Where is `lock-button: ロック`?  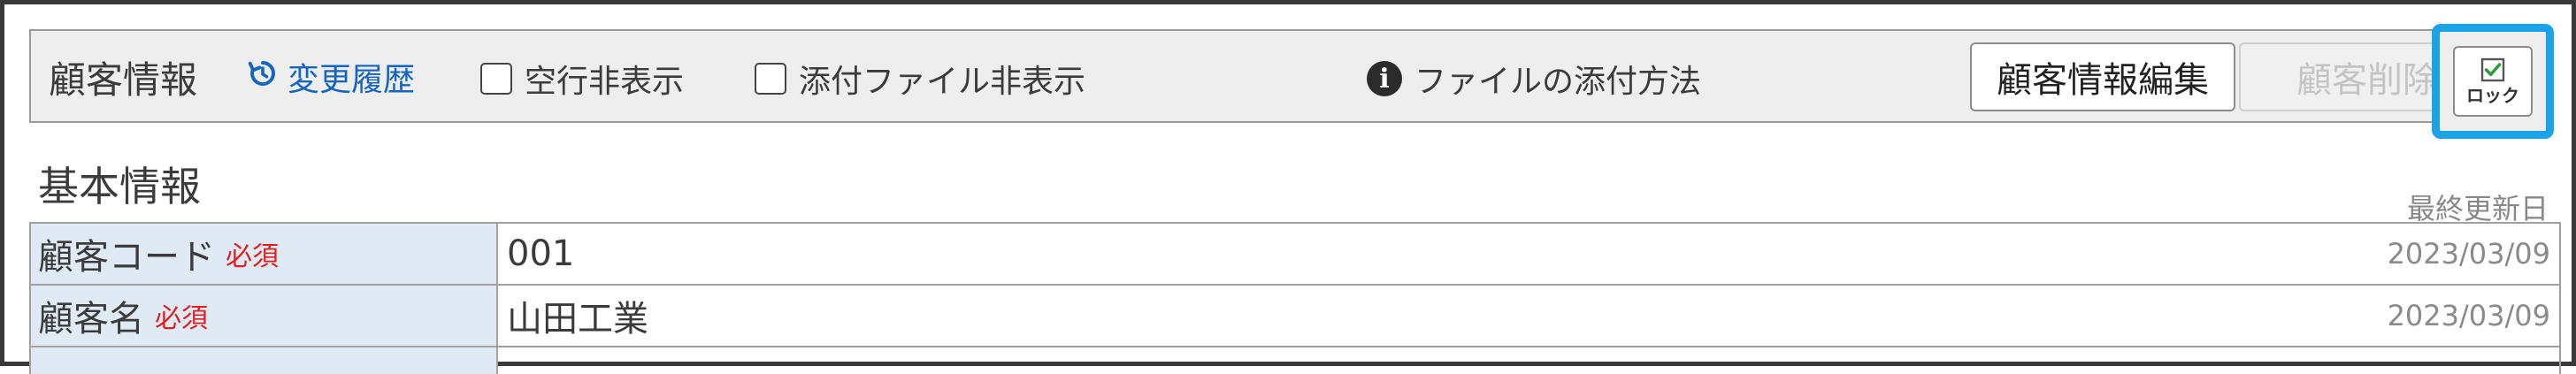 lock-button: ロック is located at coordinates (2493, 82).